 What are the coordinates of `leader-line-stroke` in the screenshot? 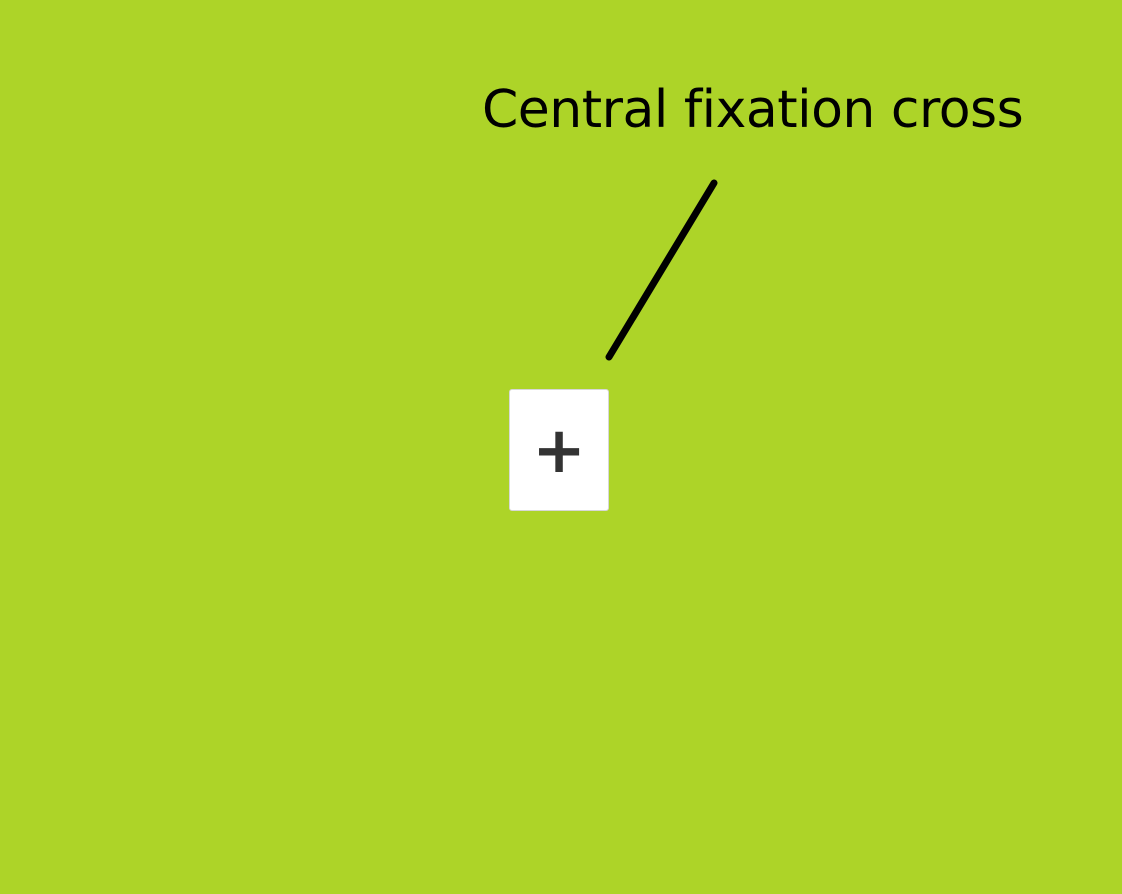 It's located at (661, 270).